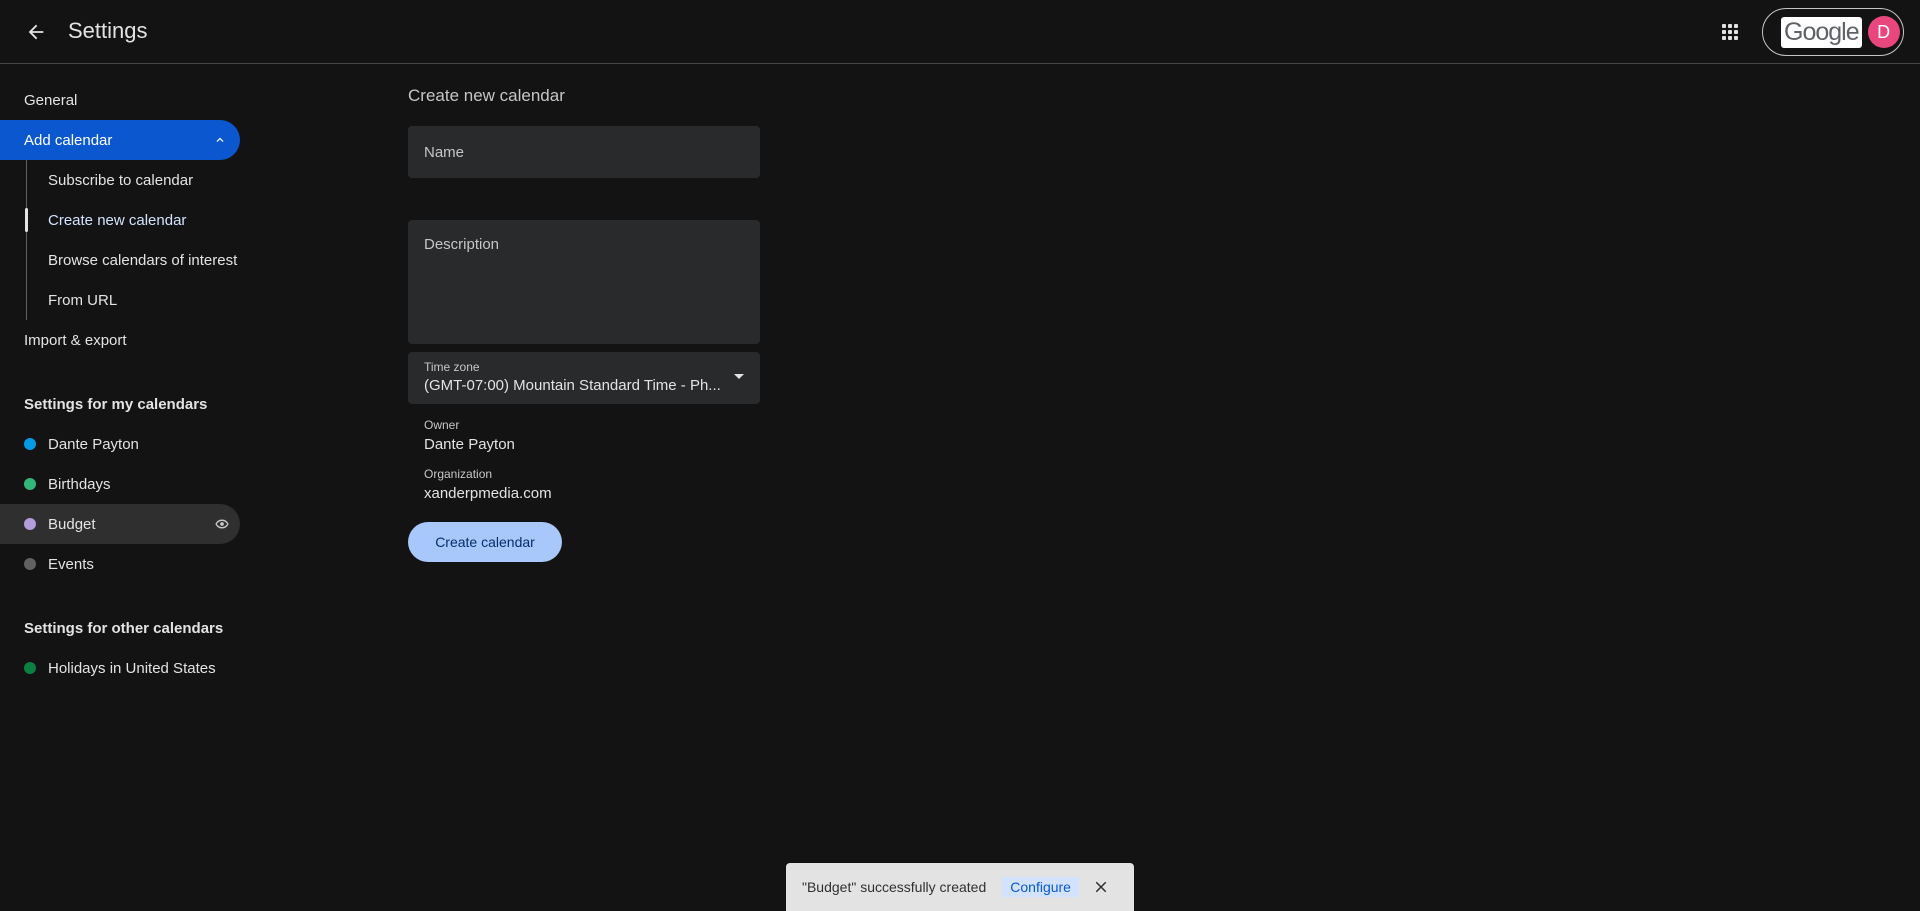 The image size is (1920, 911). I want to click on chevron-up-icon, so click(220, 140).